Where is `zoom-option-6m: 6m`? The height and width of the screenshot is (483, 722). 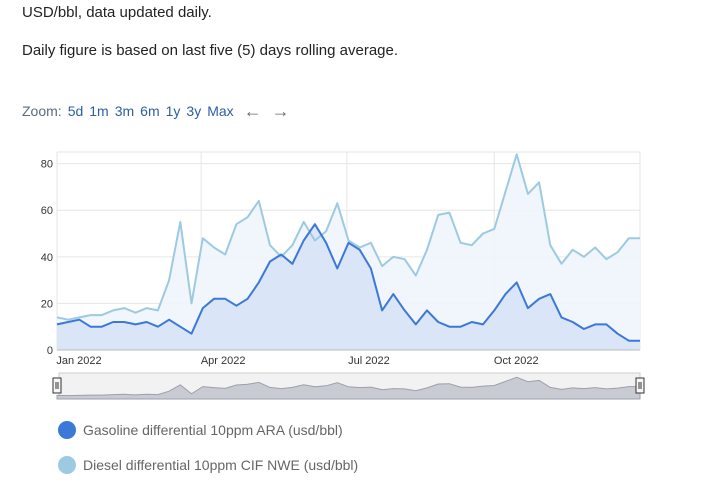
zoom-option-6m: 6m is located at coordinates (149, 111).